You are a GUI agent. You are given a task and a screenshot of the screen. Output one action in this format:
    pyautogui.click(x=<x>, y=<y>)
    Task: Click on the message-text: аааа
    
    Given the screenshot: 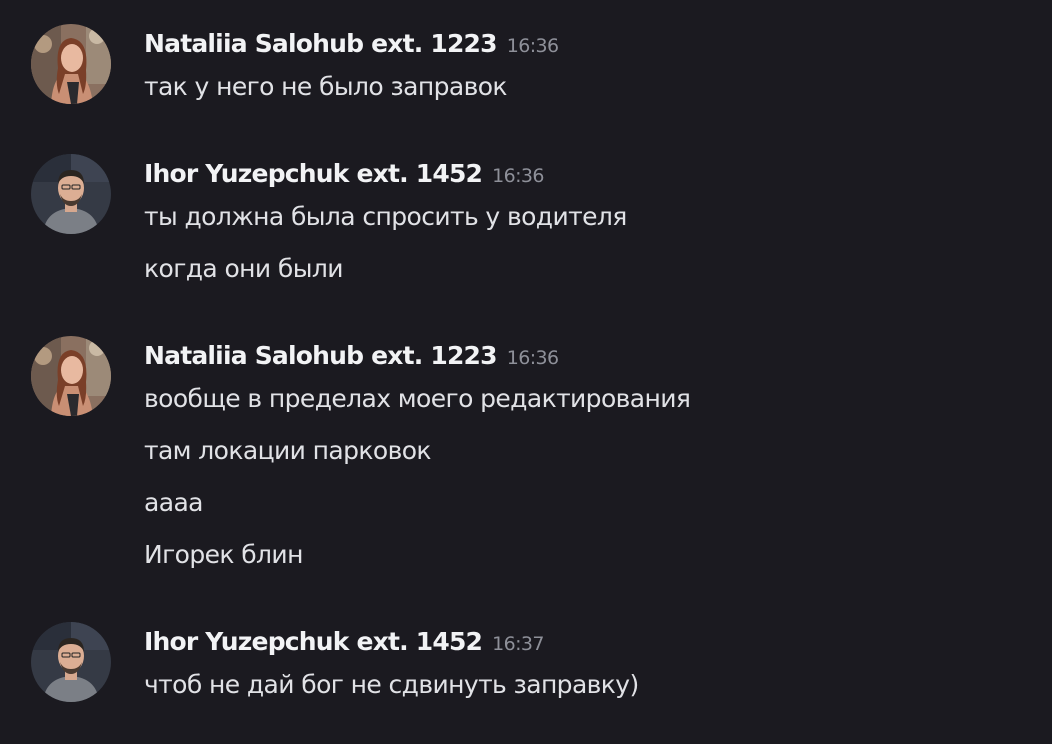 What is the action you would take?
    pyautogui.click(x=173, y=502)
    